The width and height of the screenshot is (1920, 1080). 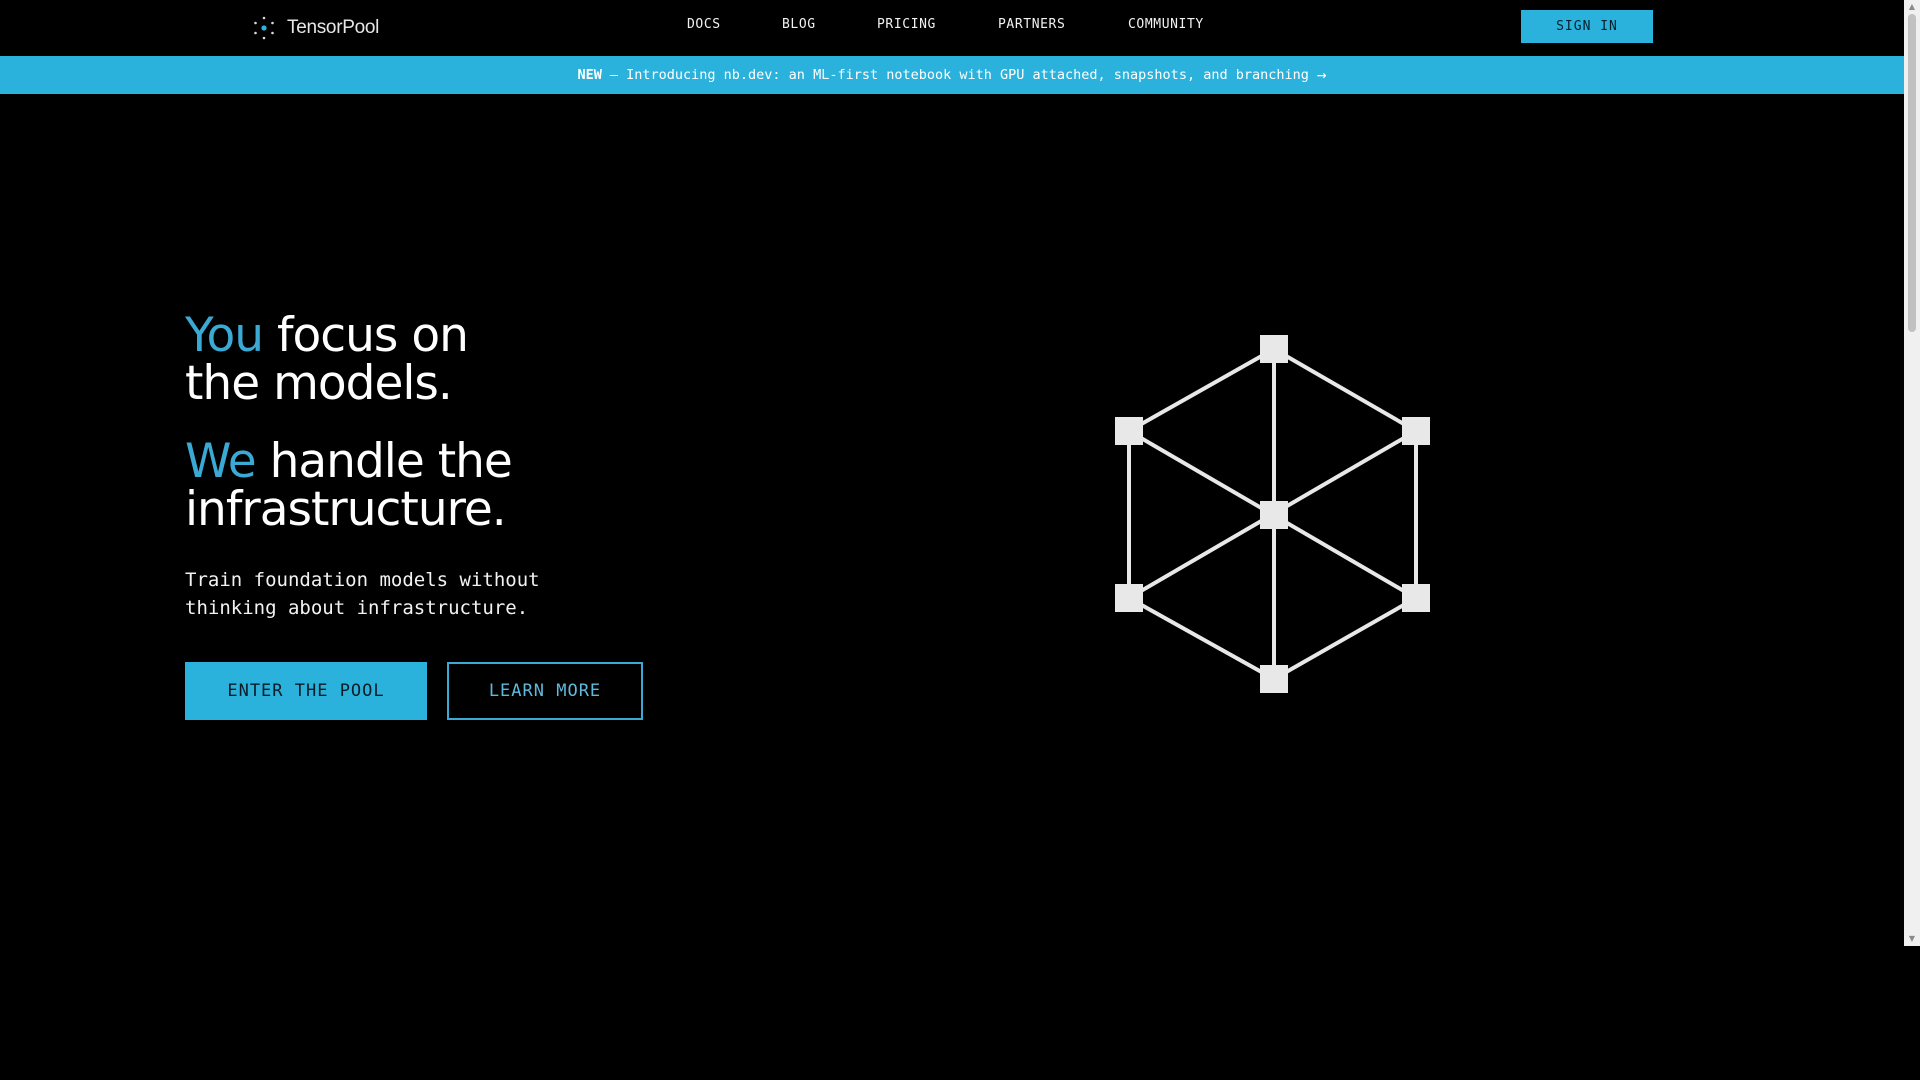 I want to click on page-scrollbar: ▲ ▼, so click(x=1912, y=473).